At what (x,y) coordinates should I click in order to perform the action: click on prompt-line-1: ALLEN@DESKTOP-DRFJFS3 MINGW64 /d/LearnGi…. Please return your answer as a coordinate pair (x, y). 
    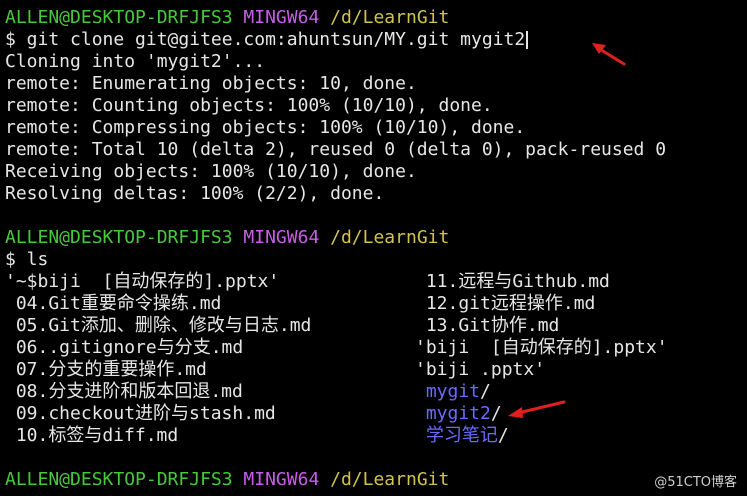
    Looking at the image, I should click on (376, 18).